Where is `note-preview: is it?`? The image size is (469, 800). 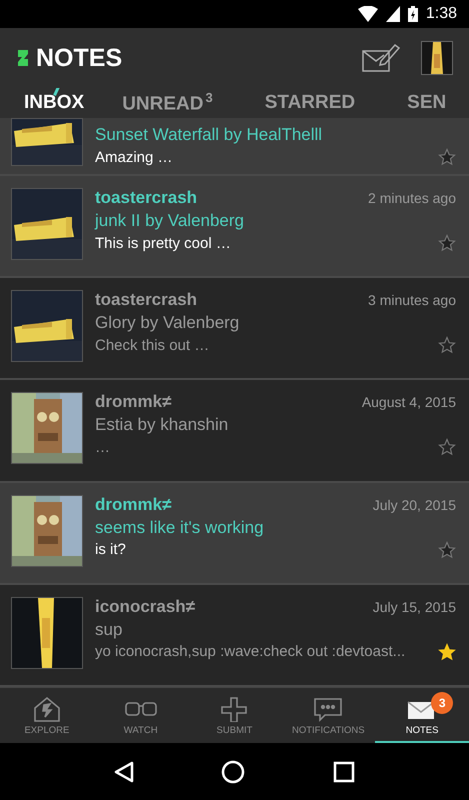
note-preview: is it? is located at coordinates (110, 549).